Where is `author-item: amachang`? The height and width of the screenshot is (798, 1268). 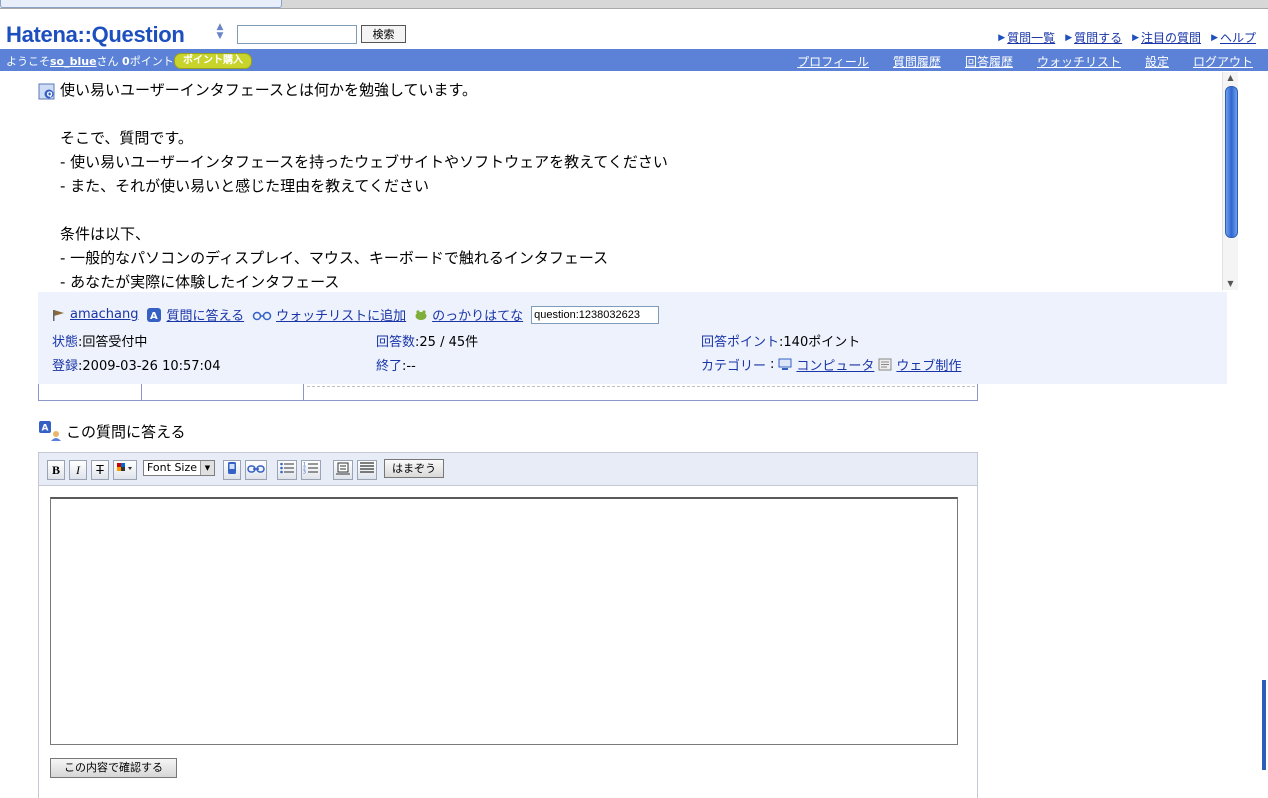 author-item: amachang is located at coordinates (95, 314).